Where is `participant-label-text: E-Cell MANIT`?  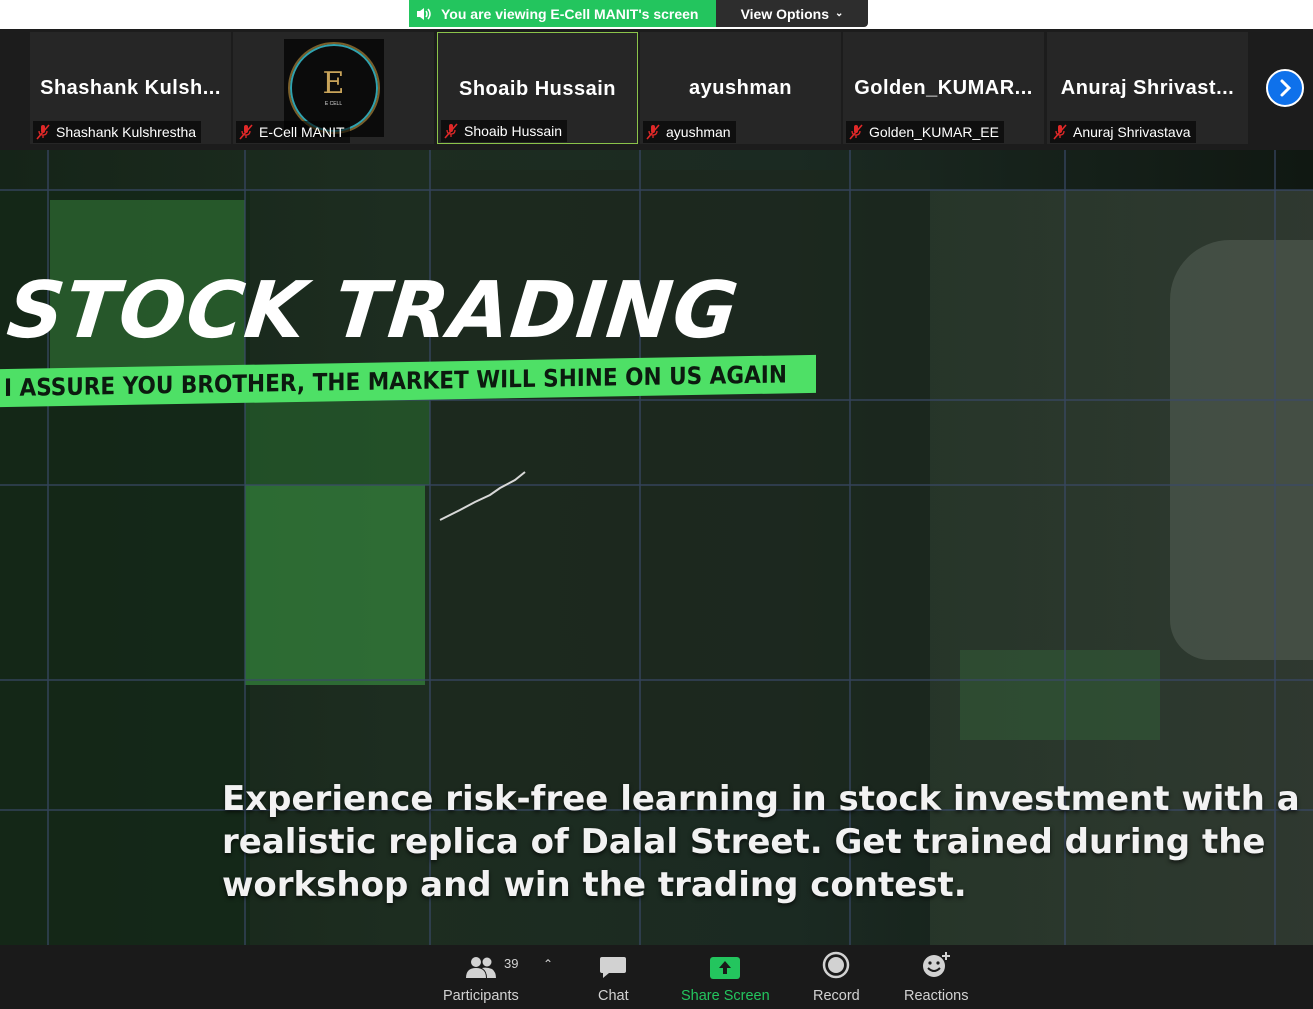 participant-label-text: E-Cell MANIT is located at coordinates (302, 132).